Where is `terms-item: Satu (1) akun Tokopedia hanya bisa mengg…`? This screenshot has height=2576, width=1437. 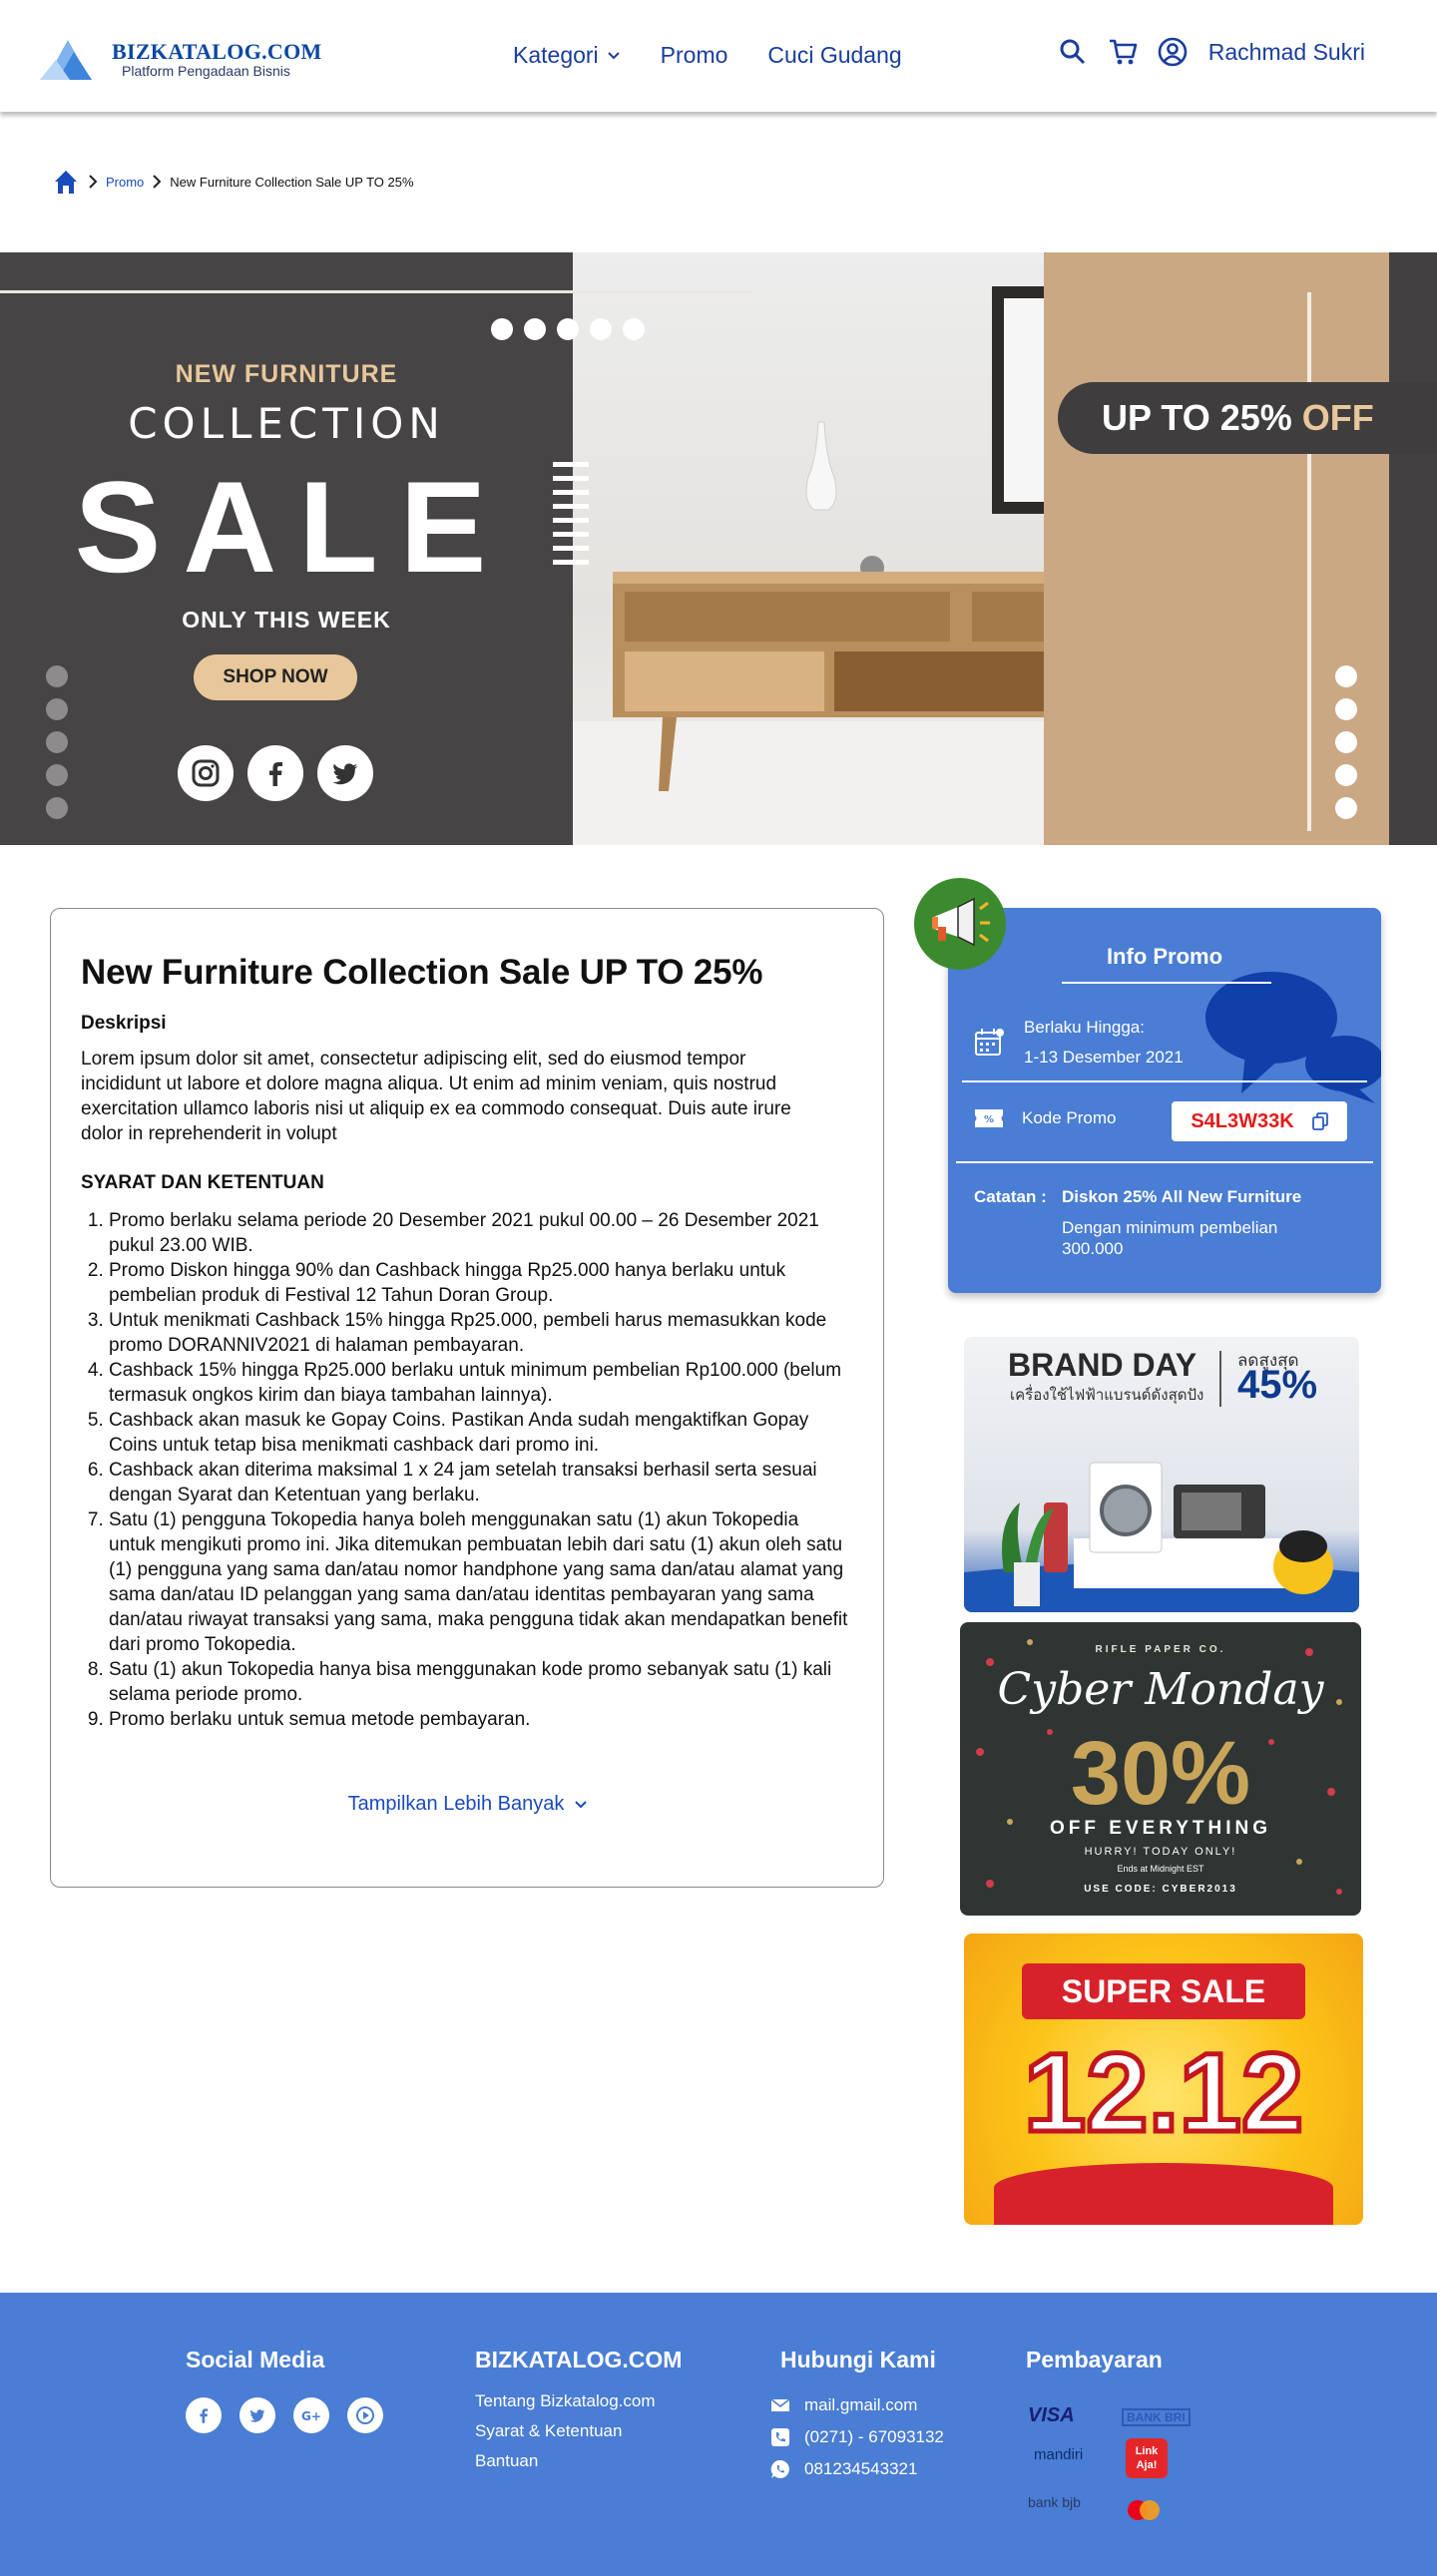
terms-item: Satu (1) akun Tokopedia hanya bisa mengg… is located at coordinates (479, 1682).